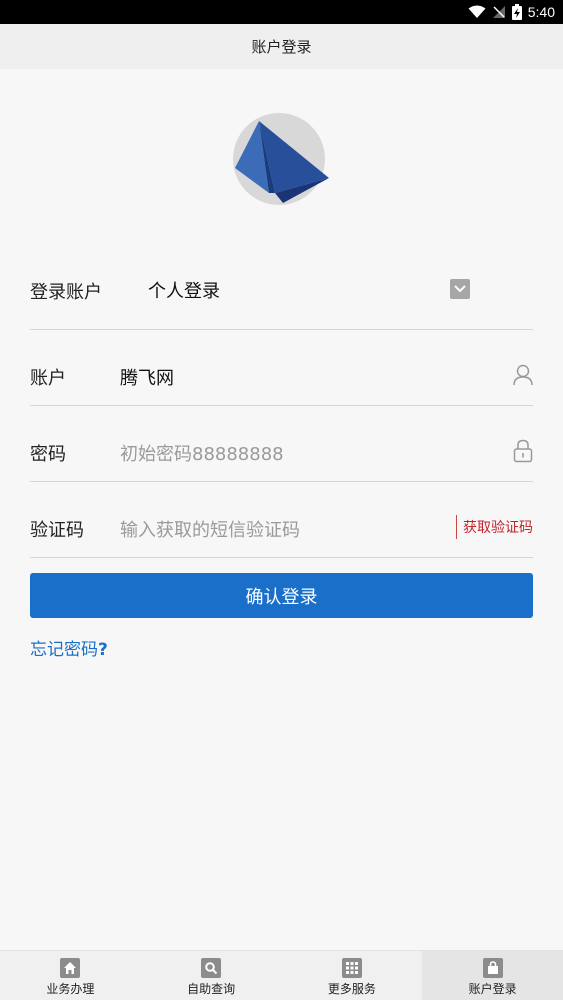 This screenshot has width=563, height=1000. What do you see at coordinates (492, 968) in the screenshot?
I see `bag-icon` at bounding box center [492, 968].